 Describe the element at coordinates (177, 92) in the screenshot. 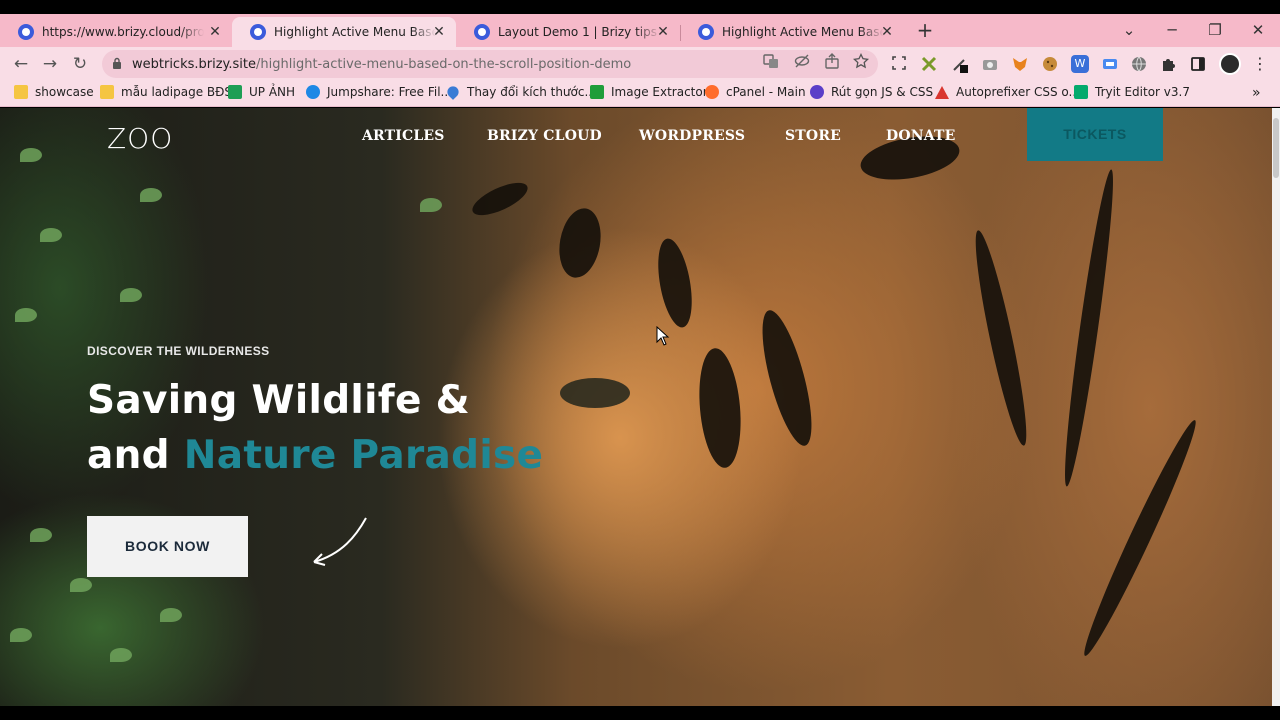

I see `bookmark-label: mẫu ladipage BĐS` at that location.